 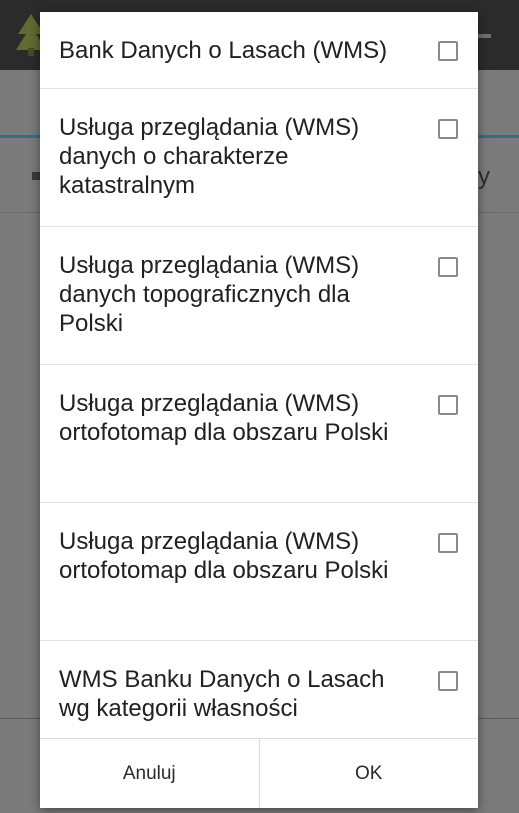 What do you see at coordinates (36, 176) in the screenshot?
I see `bullet-icon` at bounding box center [36, 176].